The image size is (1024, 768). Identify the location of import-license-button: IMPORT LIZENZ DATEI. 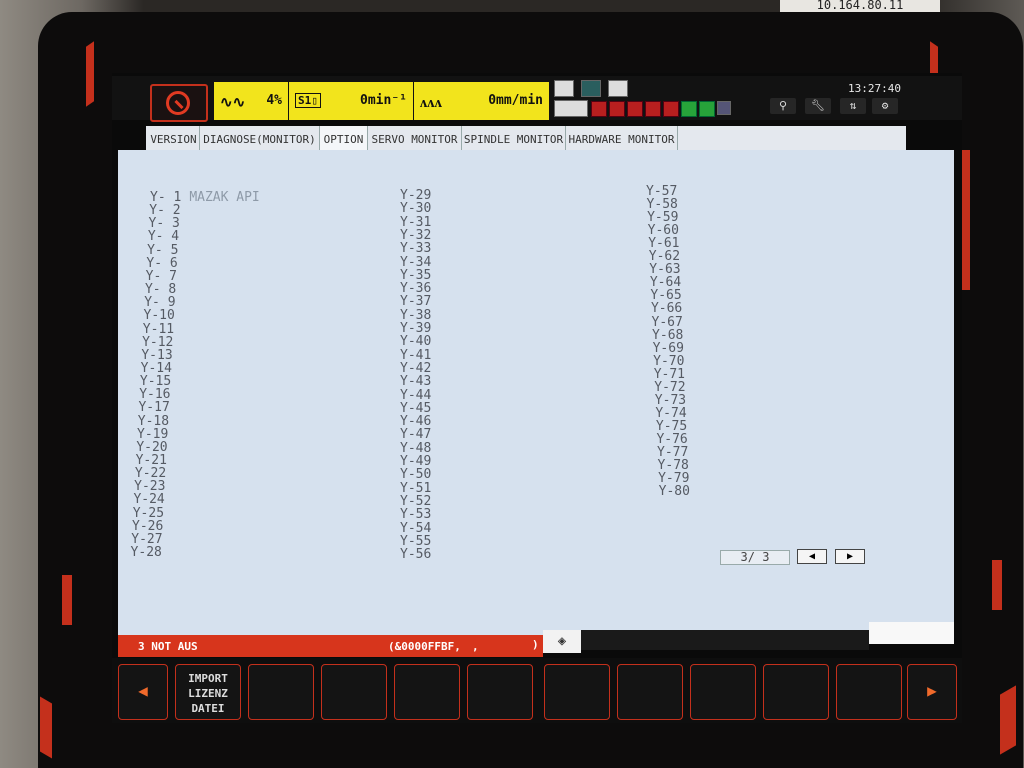
(208, 692).